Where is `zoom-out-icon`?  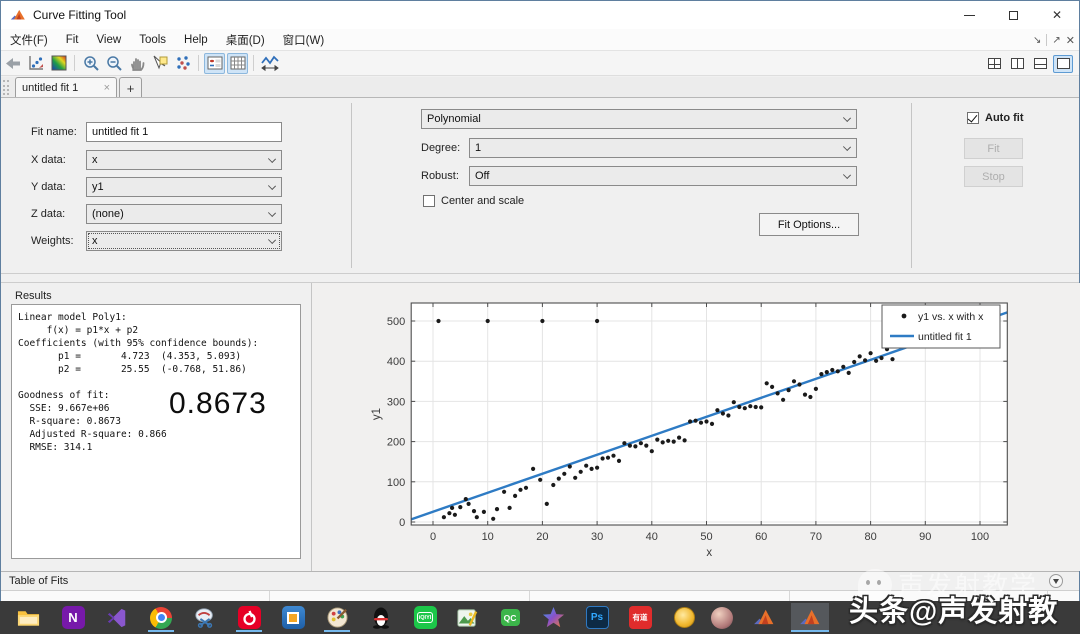 zoom-out-icon is located at coordinates (113, 63).